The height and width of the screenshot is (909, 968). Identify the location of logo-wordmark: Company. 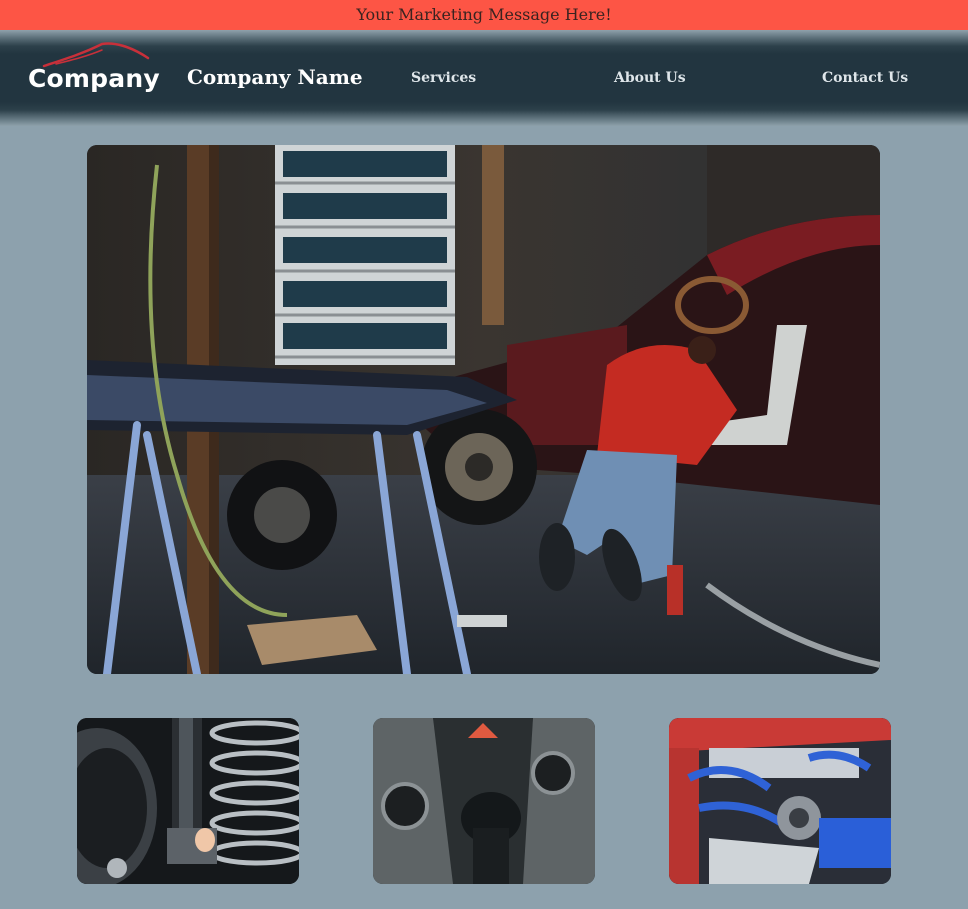
(94, 78).